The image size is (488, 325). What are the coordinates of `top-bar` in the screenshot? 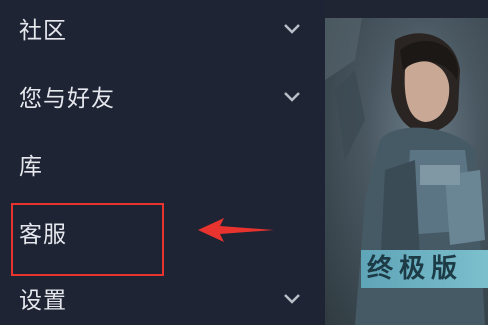 It's located at (406, 9).